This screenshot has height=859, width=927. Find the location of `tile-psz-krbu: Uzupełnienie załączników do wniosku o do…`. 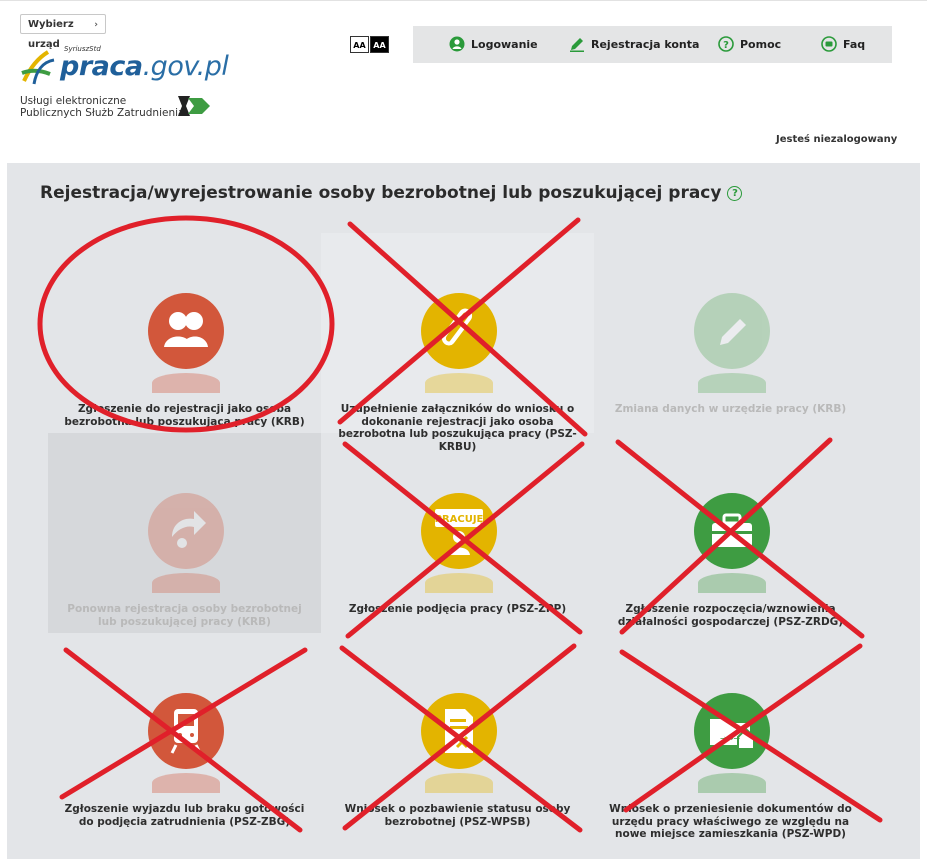

tile-psz-krbu: Uzupełnienie załączników do wniosku o do… is located at coordinates (457, 343).